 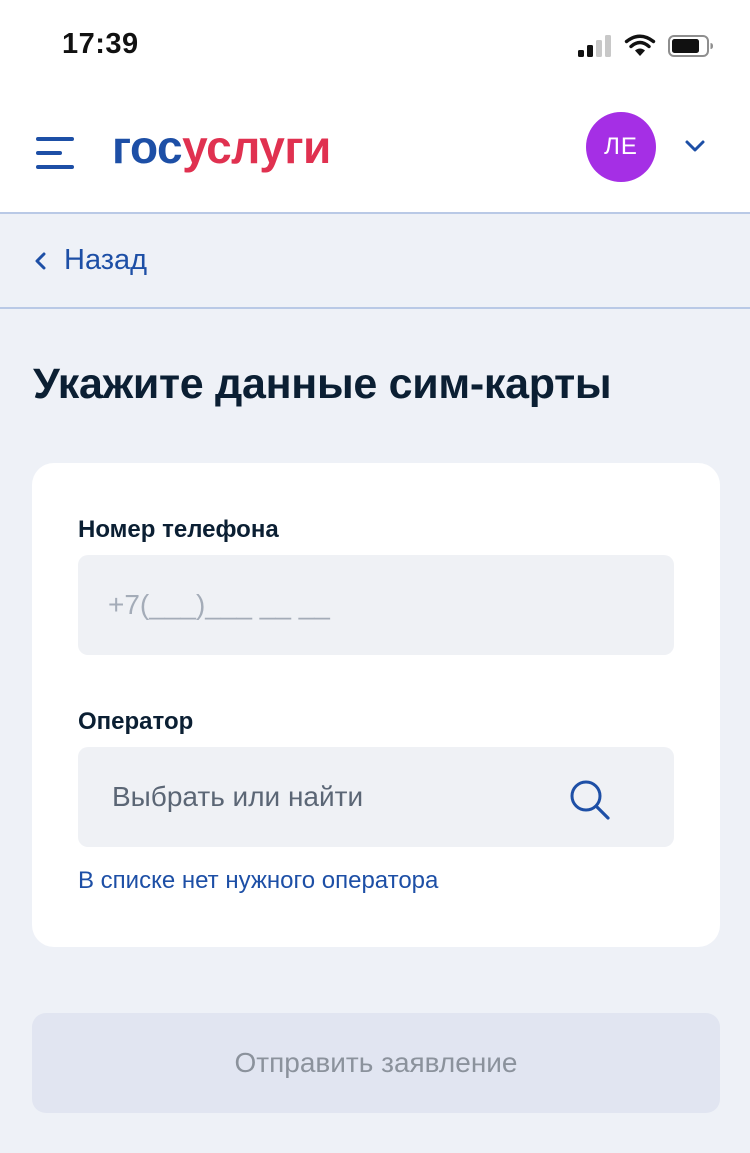 What do you see at coordinates (640, 45) in the screenshot?
I see `wifi-icon` at bounding box center [640, 45].